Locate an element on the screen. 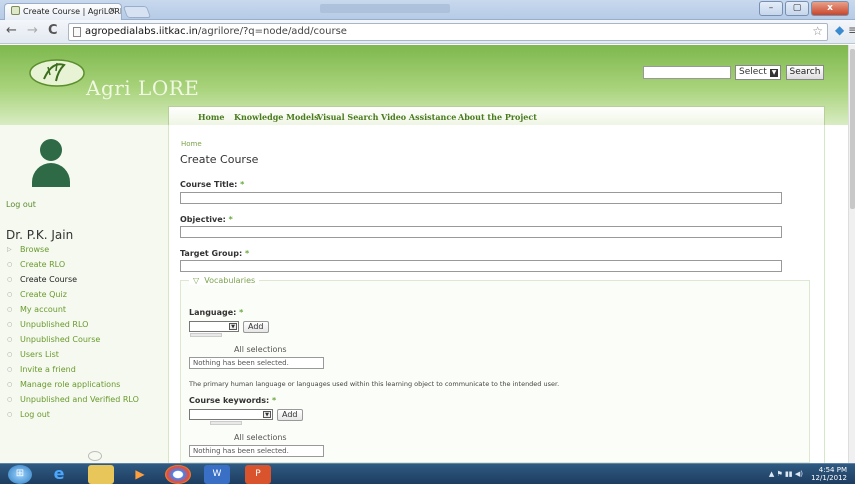  avatar is located at coordinates (51, 150).